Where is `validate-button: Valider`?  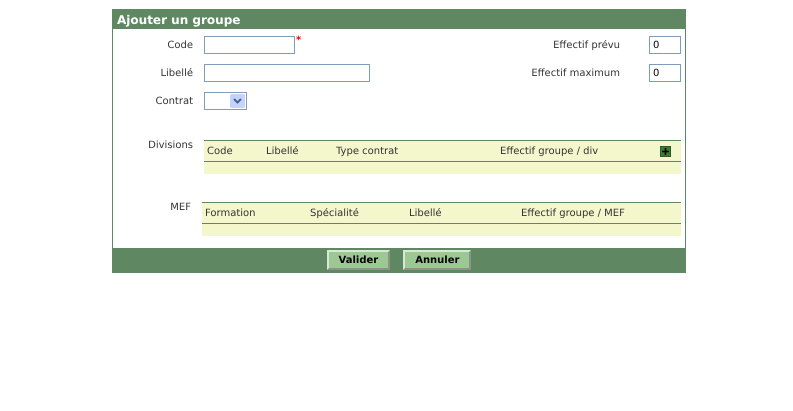
validate-button: Valider is located at coordinates (358, 260).